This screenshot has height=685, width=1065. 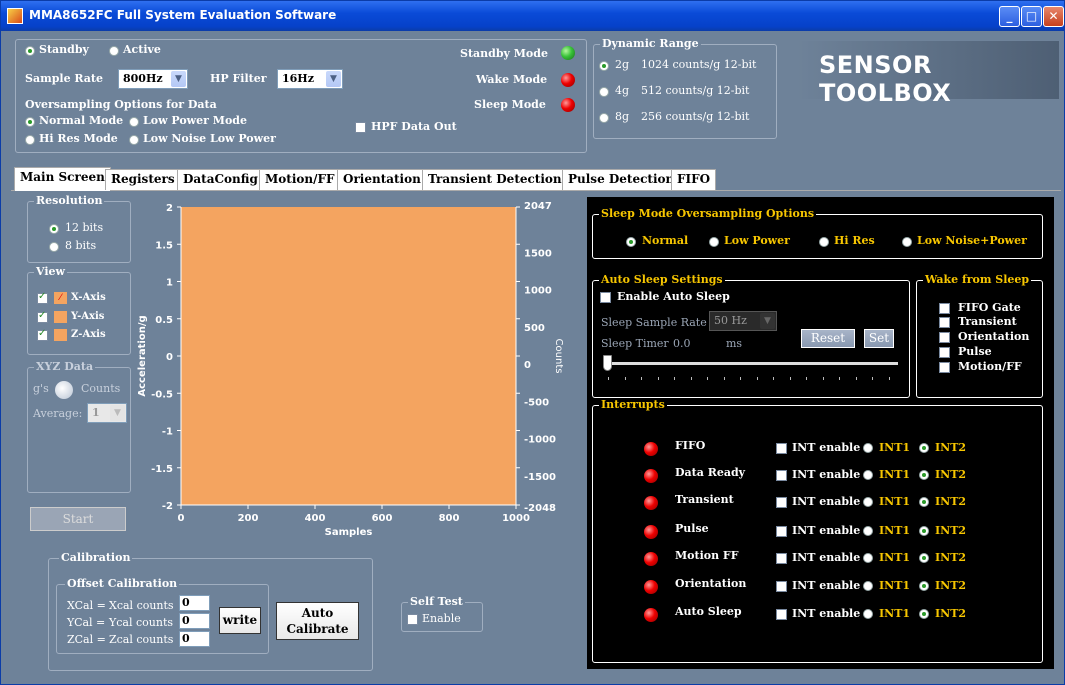 I want to click on range-8g-desc: 256 counts/g 12-bit, so click(x=695, y=116).